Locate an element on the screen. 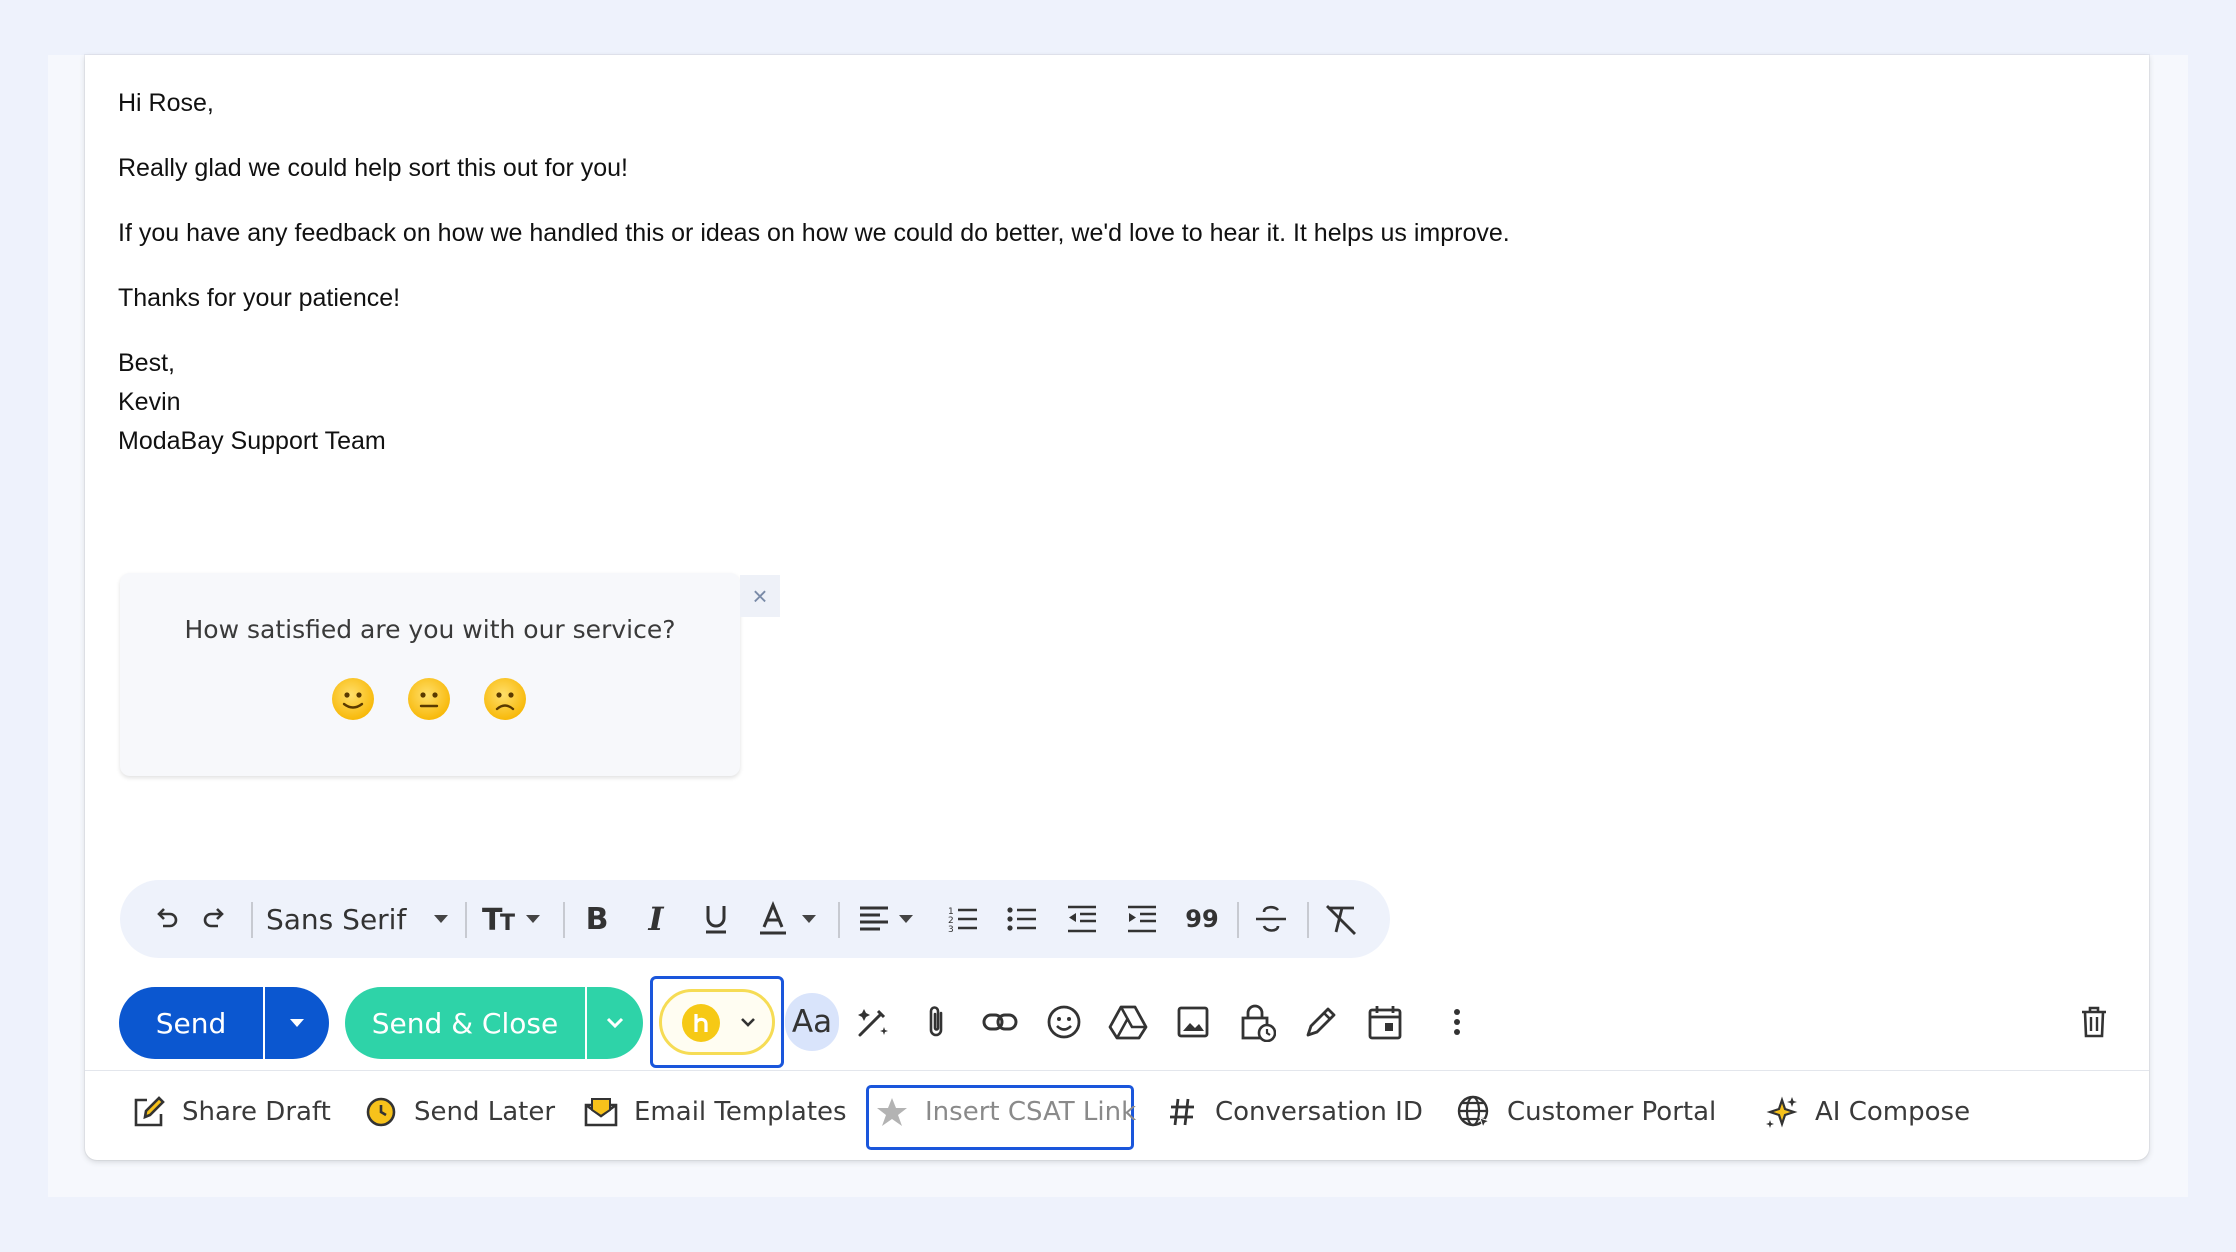 This screenshot has height=1252, width=2236. customer-portal-label: Customer Portal is located at coordinates (1612, 1112).